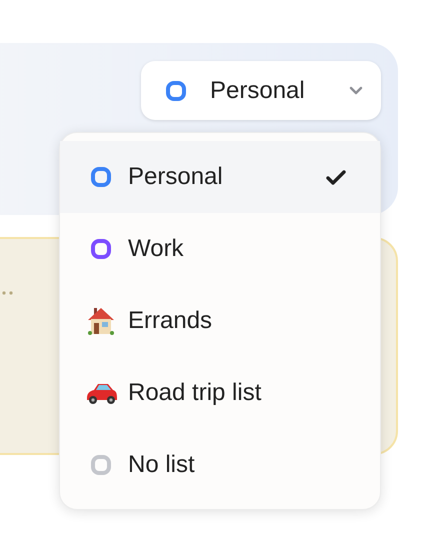 Image resolution: width=434 pixels, height=558 pixels. What do you see at coordinates (356, 90) in the screenshot?
I see `chevron-icon` at bounding box center [356, 90].